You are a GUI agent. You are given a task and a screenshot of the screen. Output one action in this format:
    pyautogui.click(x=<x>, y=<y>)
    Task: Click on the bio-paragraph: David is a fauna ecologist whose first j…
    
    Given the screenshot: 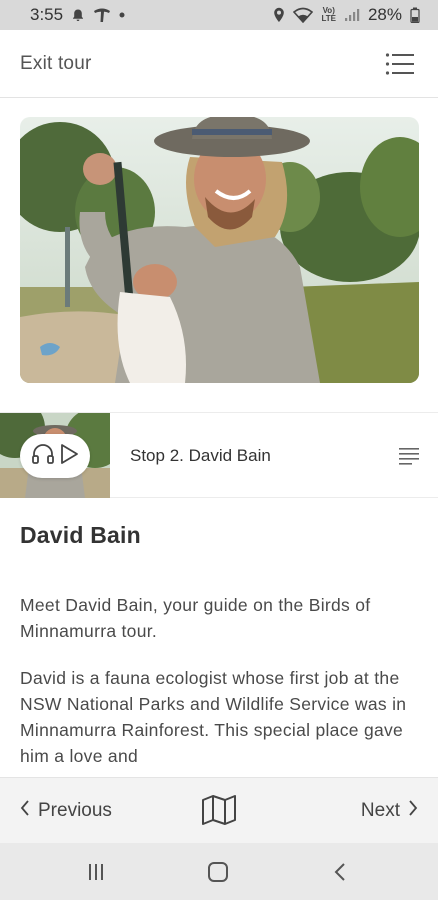 What is the action you would take?
    pyautogui.click(x=213, y=717)
    